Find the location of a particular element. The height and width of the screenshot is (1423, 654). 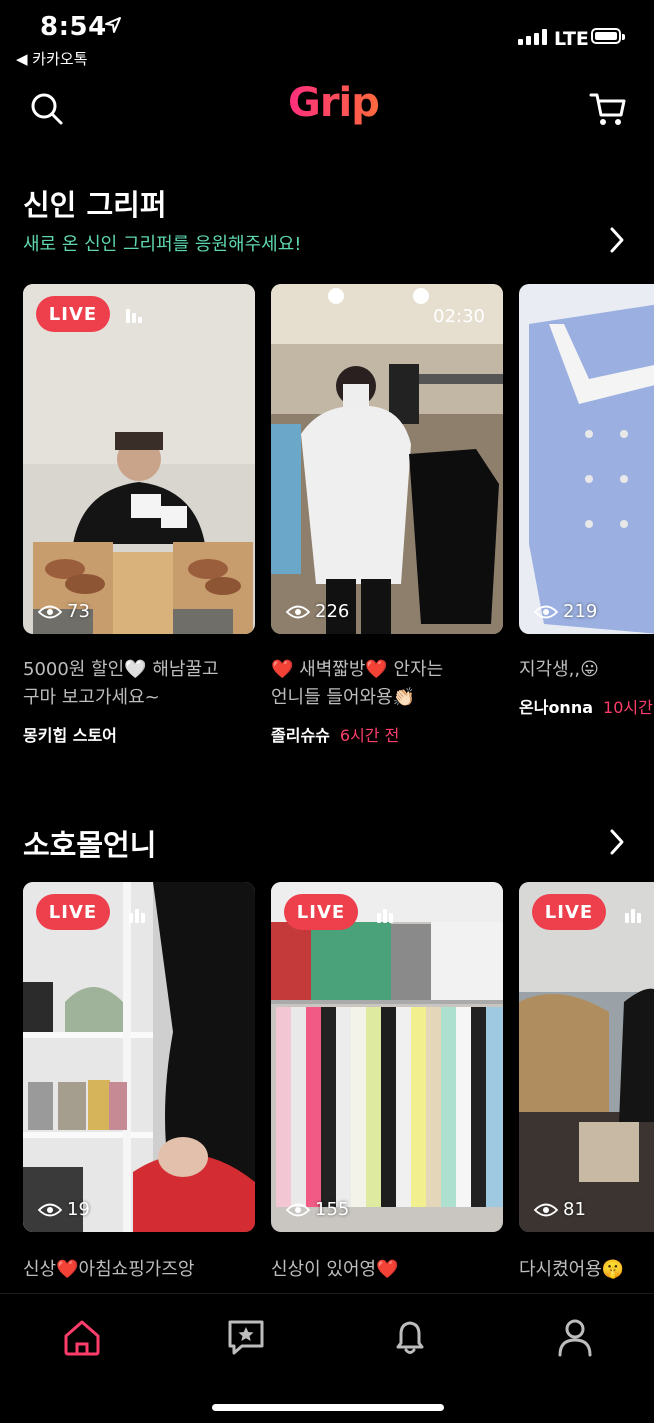

live-card: LIVE 73 is located at coordinates (139, 459).